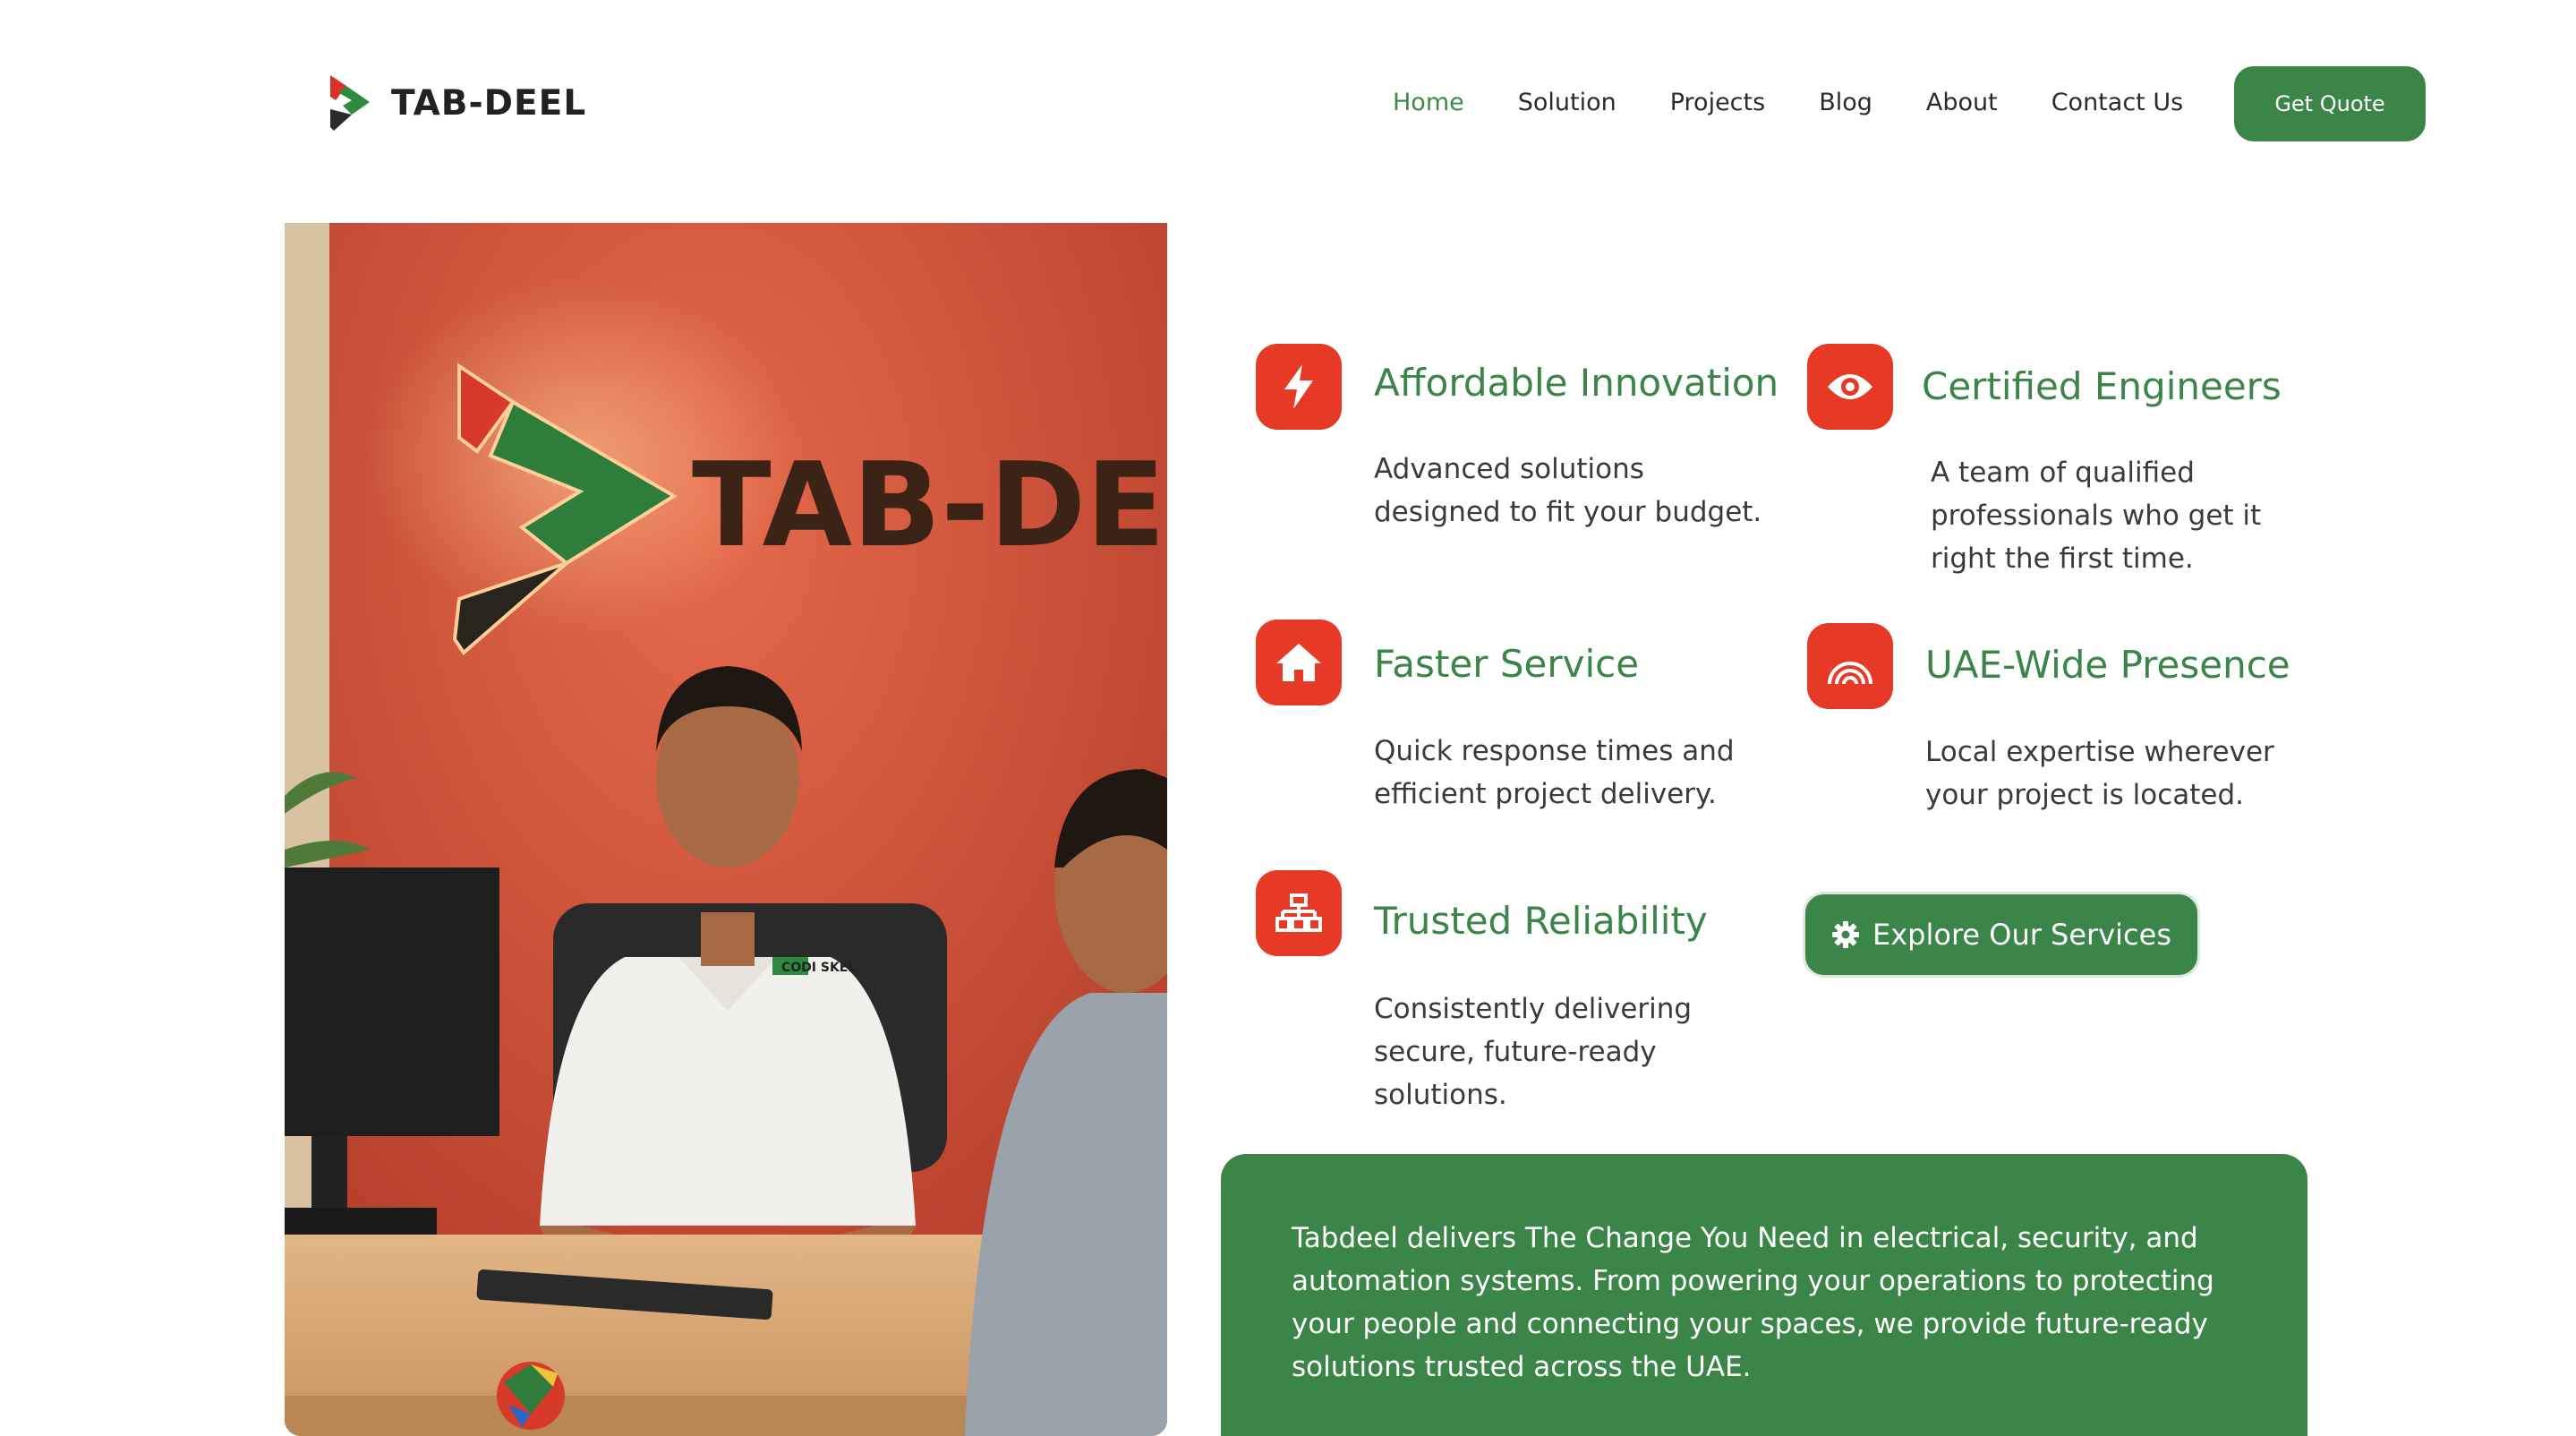 This screenshot has width=2576, height=1436. I want to click on shirt-logo-text: CODI SKEL, so click(818, 968).